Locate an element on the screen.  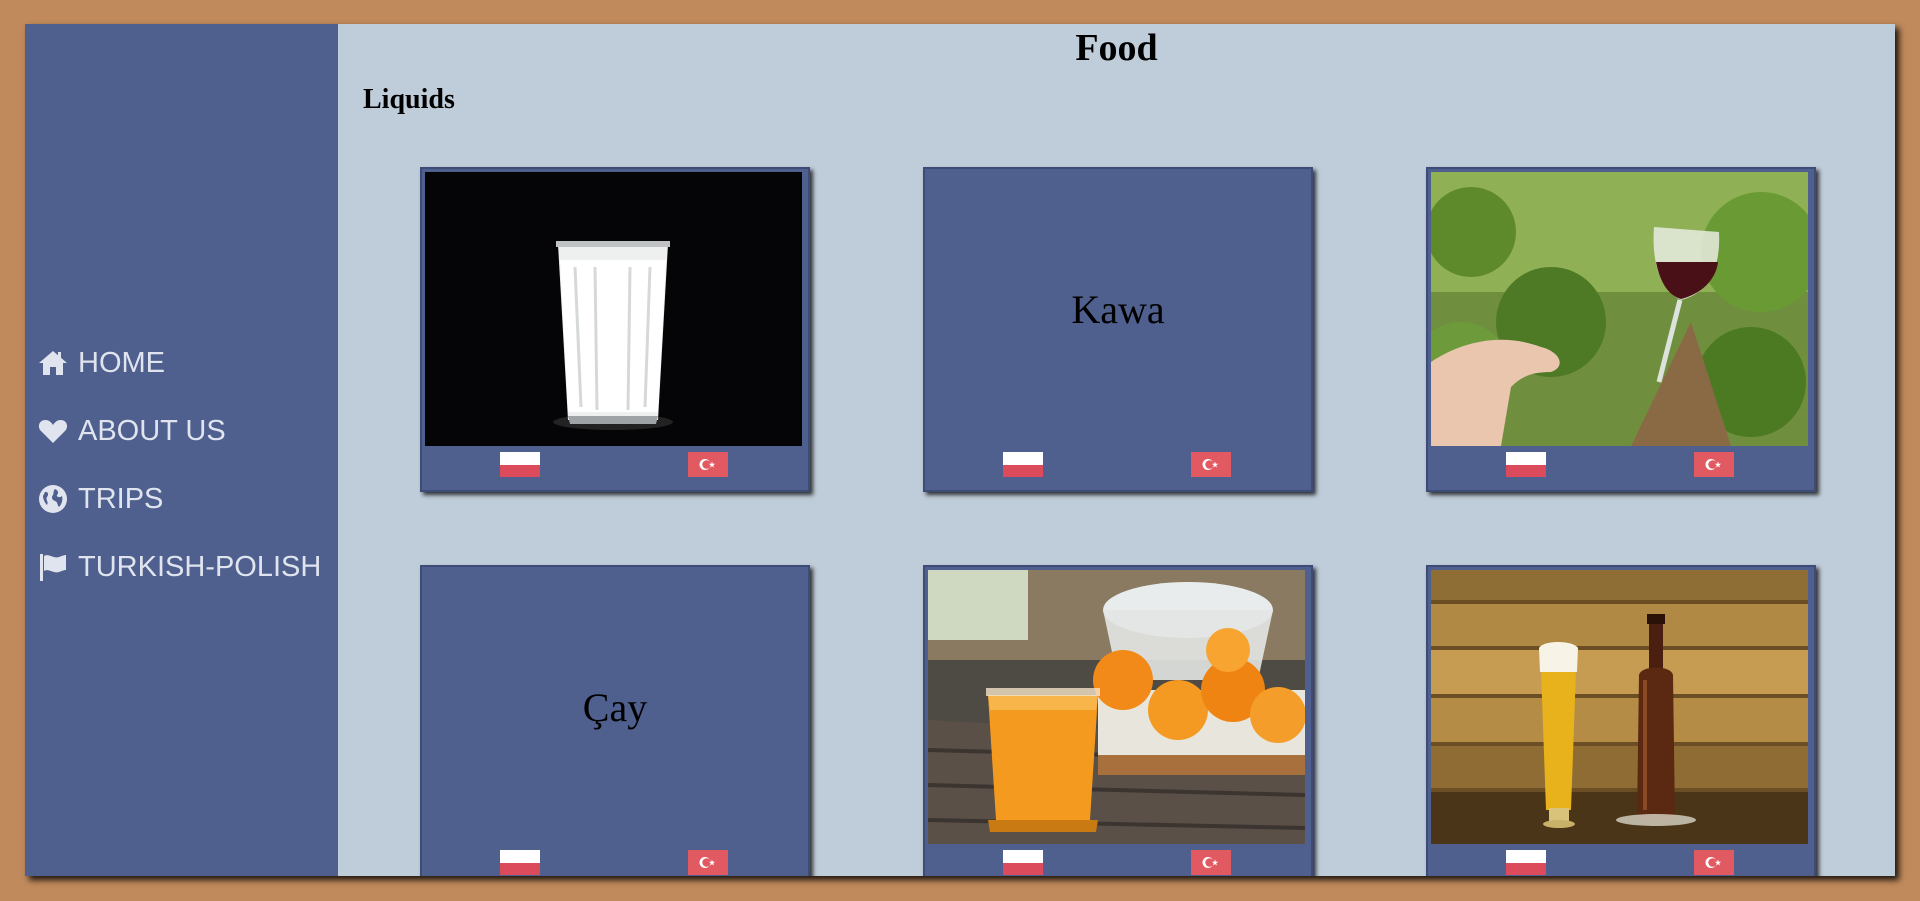
globe-icon is located at coordinates (53, 499).